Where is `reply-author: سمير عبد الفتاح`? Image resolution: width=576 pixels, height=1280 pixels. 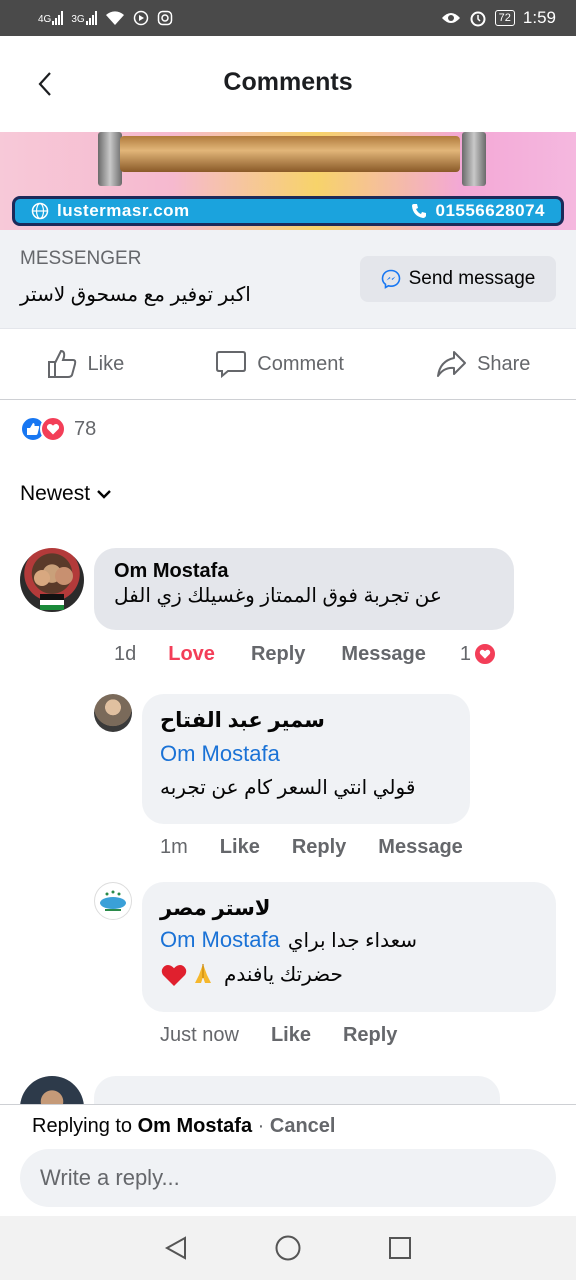
reply-author: سمير عبد الفتاح is located at coordinates (306, 720).